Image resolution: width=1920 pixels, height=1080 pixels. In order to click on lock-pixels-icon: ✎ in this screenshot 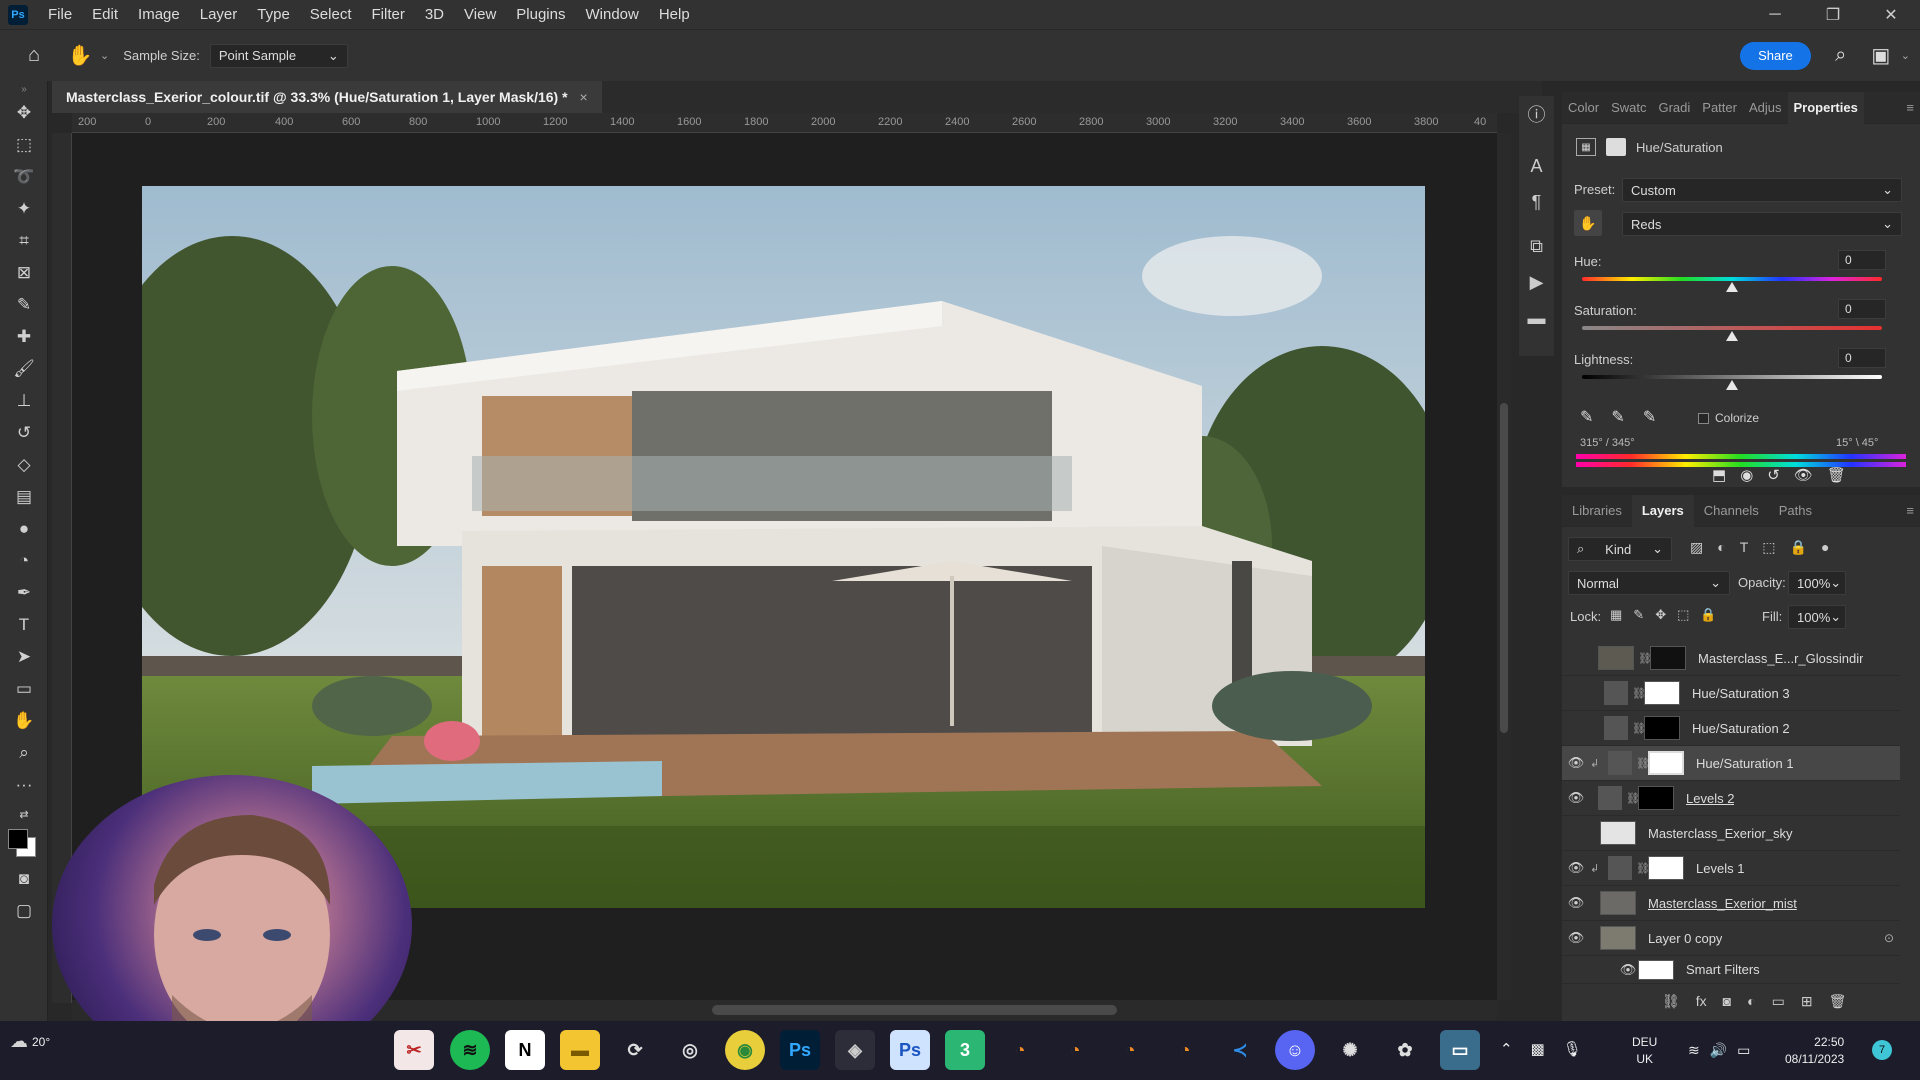, I will do `click(1638, 615)`.